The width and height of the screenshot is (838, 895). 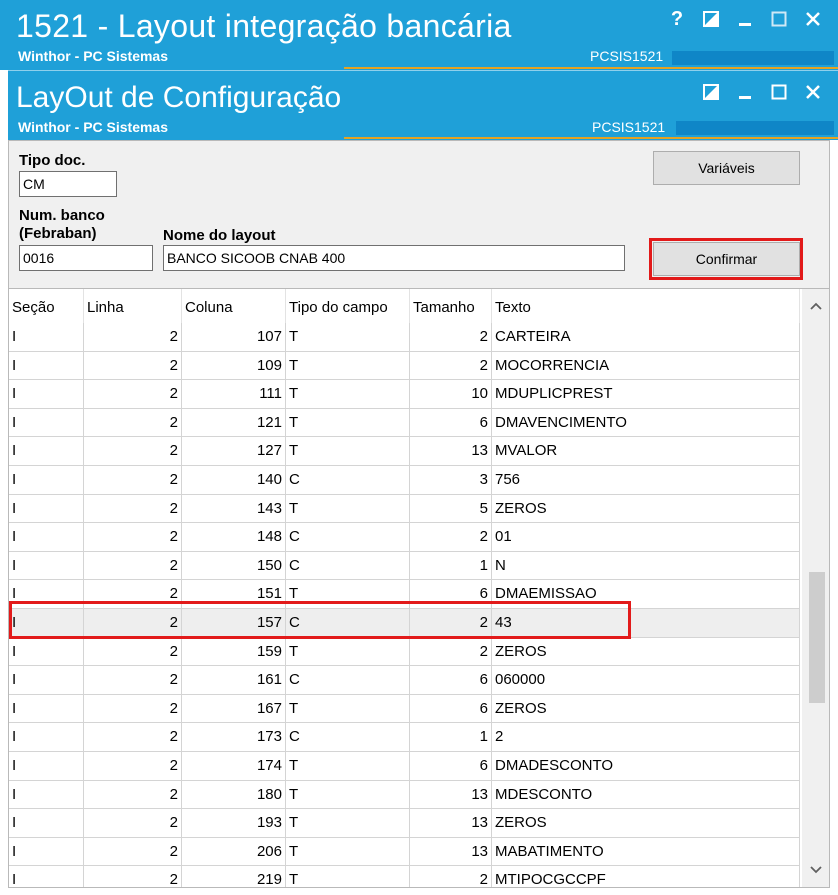 What do you see at coordinates (394, 258) in the screenshot?
I see `nome-layout-input: BANCO SICOOB CNAB 400` at bounding box center [394, 258].